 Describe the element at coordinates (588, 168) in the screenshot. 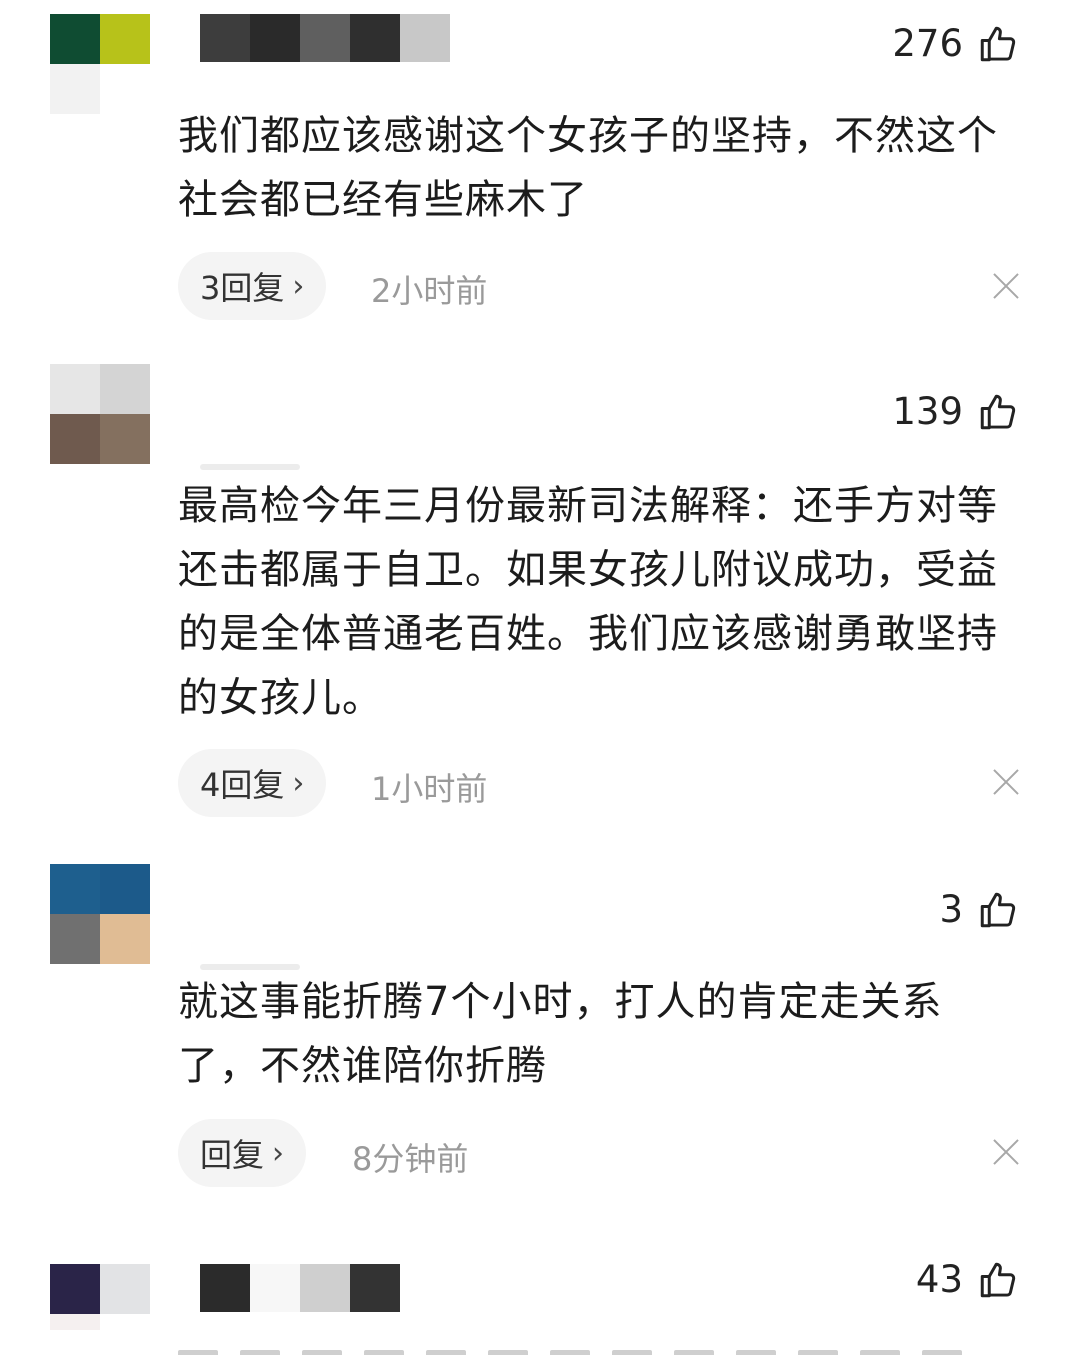

I see `comment-text: 我们都应该感谢这个女孩子的坚持，不然这个社会都已经有些麻木了` at that location.